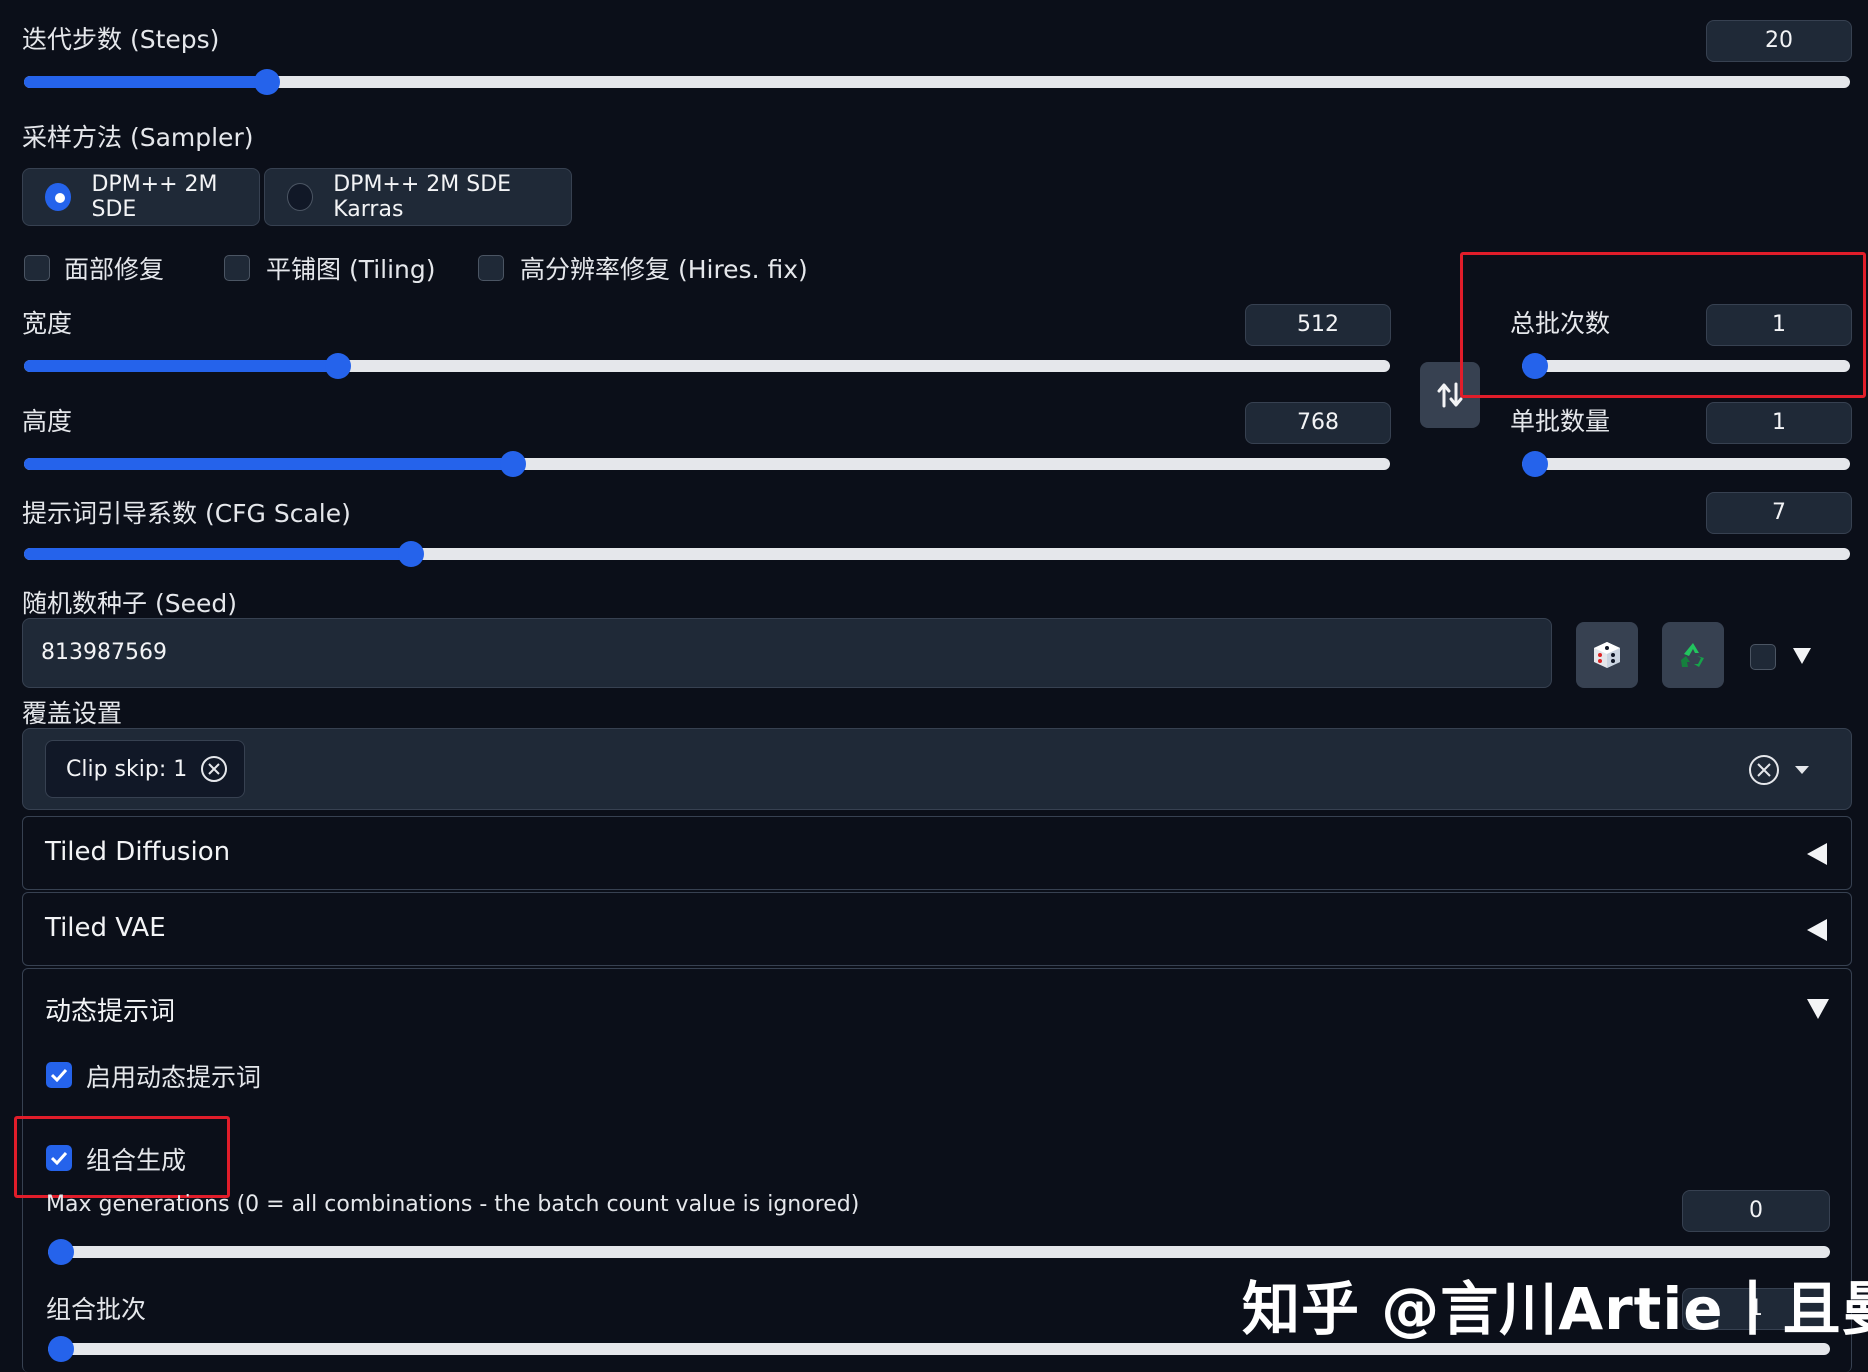 This screenshot has width=1868, height=1372. Describe the element at coordinates (47, 421) in the screenshot. I see `height-label: 高度` at that location.